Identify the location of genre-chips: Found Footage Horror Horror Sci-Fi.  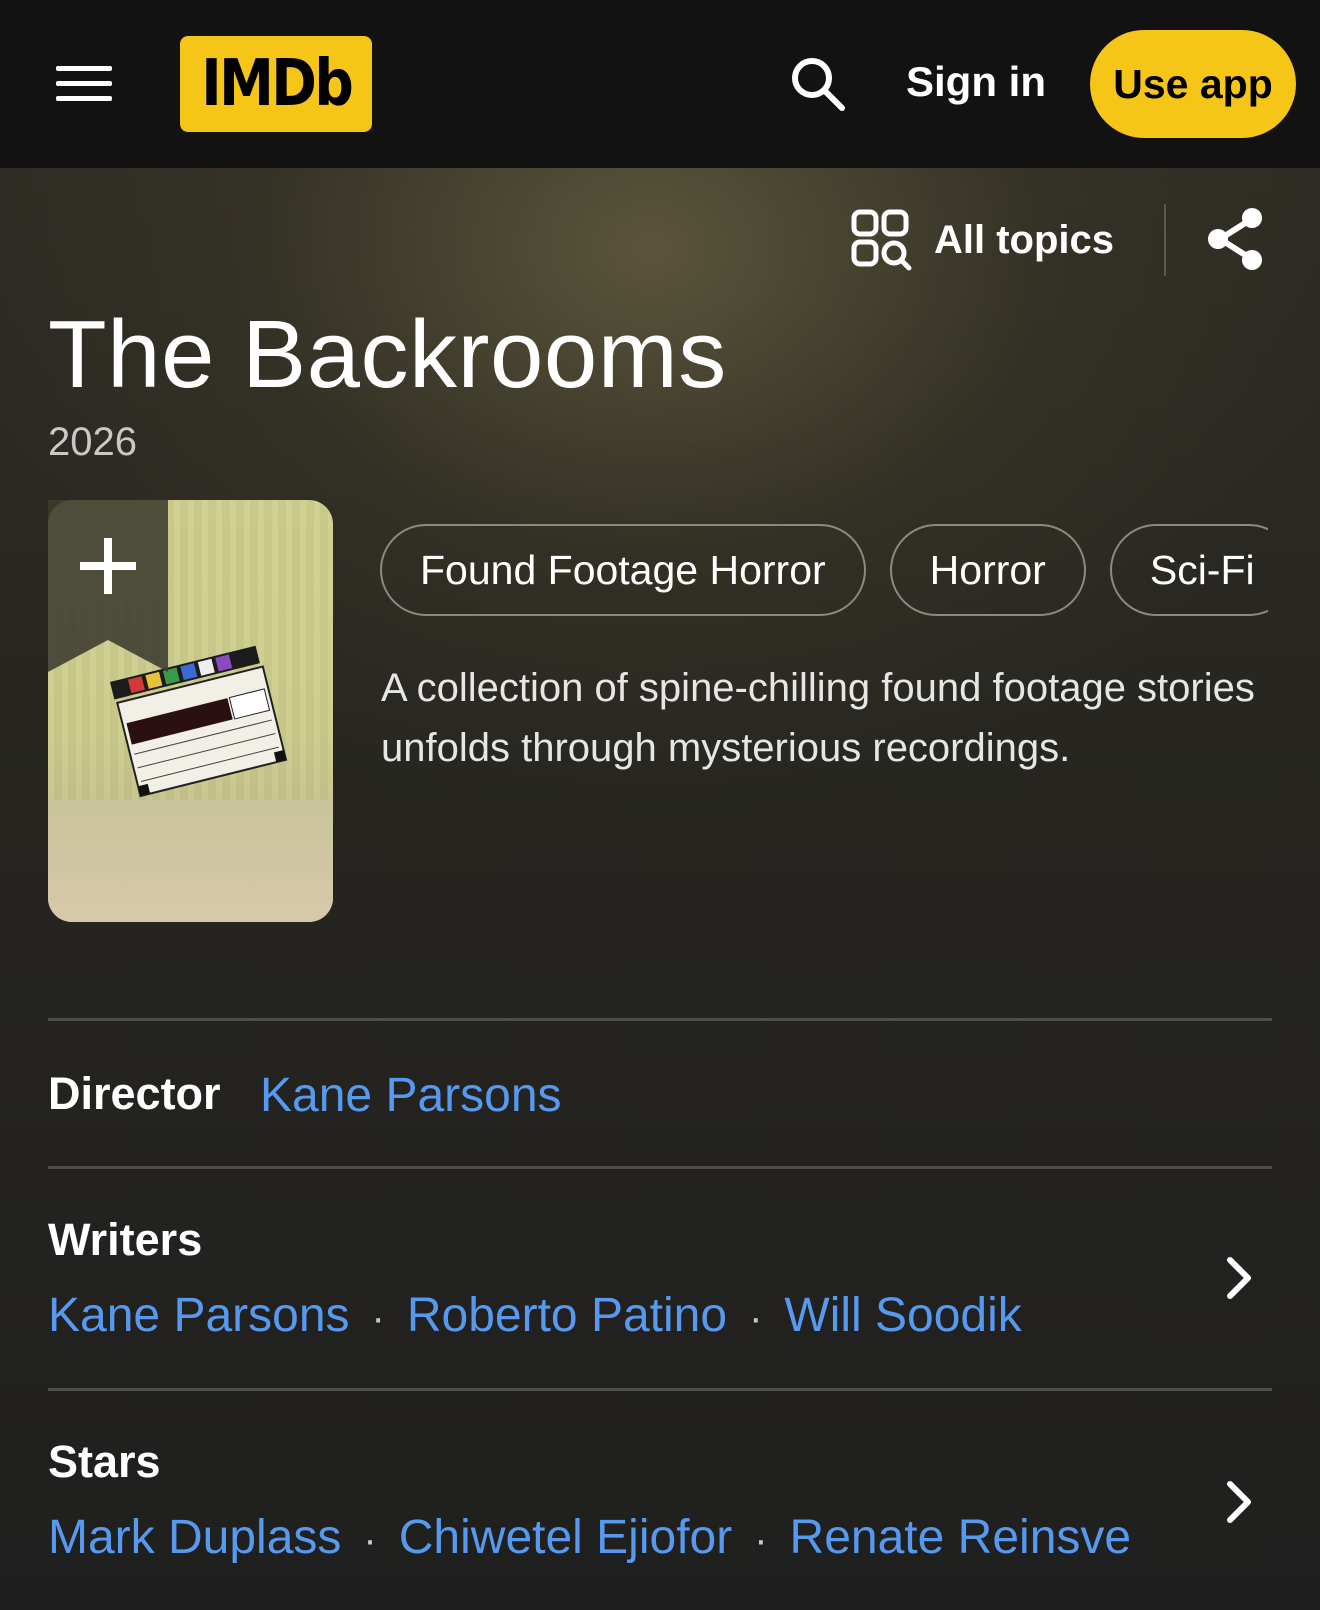
(824, 570).